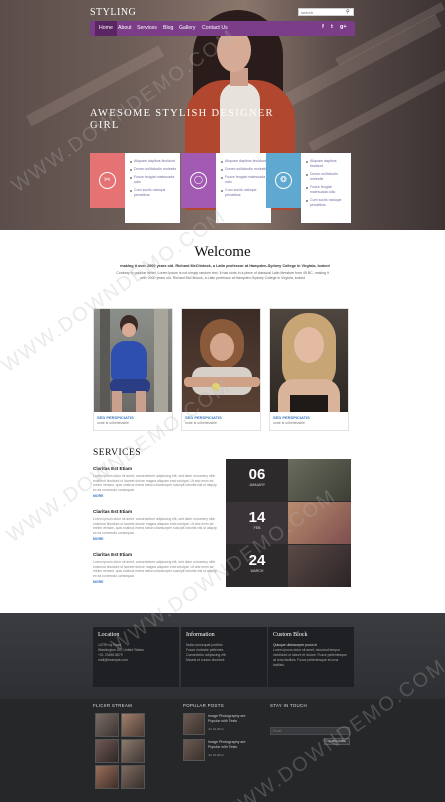 This screenshot has height=802, width=445. I want to click on feature-icon-tile: ❂, so click(283, 180).